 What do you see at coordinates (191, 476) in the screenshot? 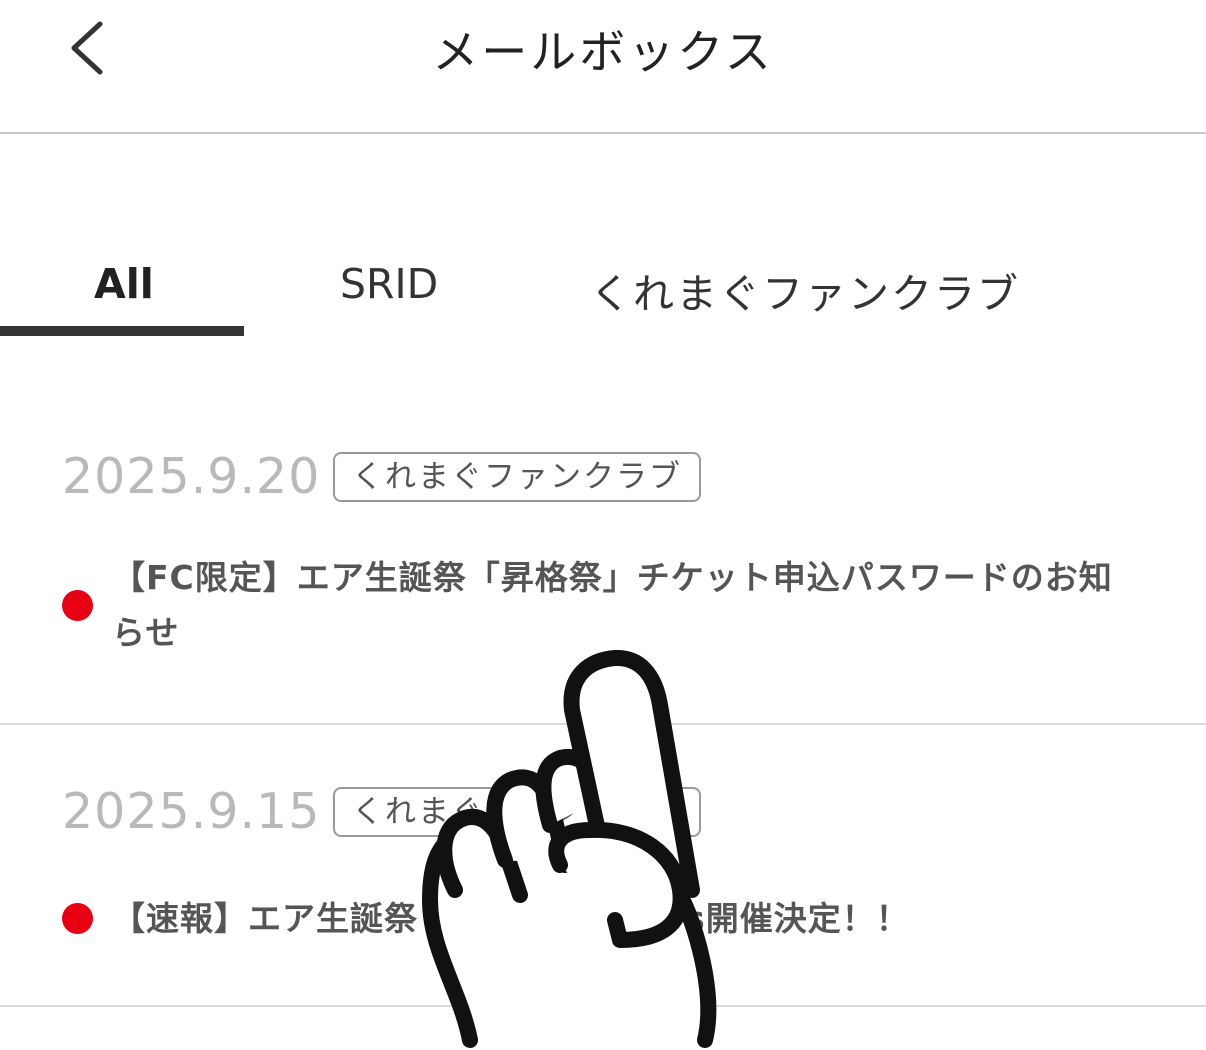
I see `mail-date: 2025.9.20` at bounding box center [191, 476].